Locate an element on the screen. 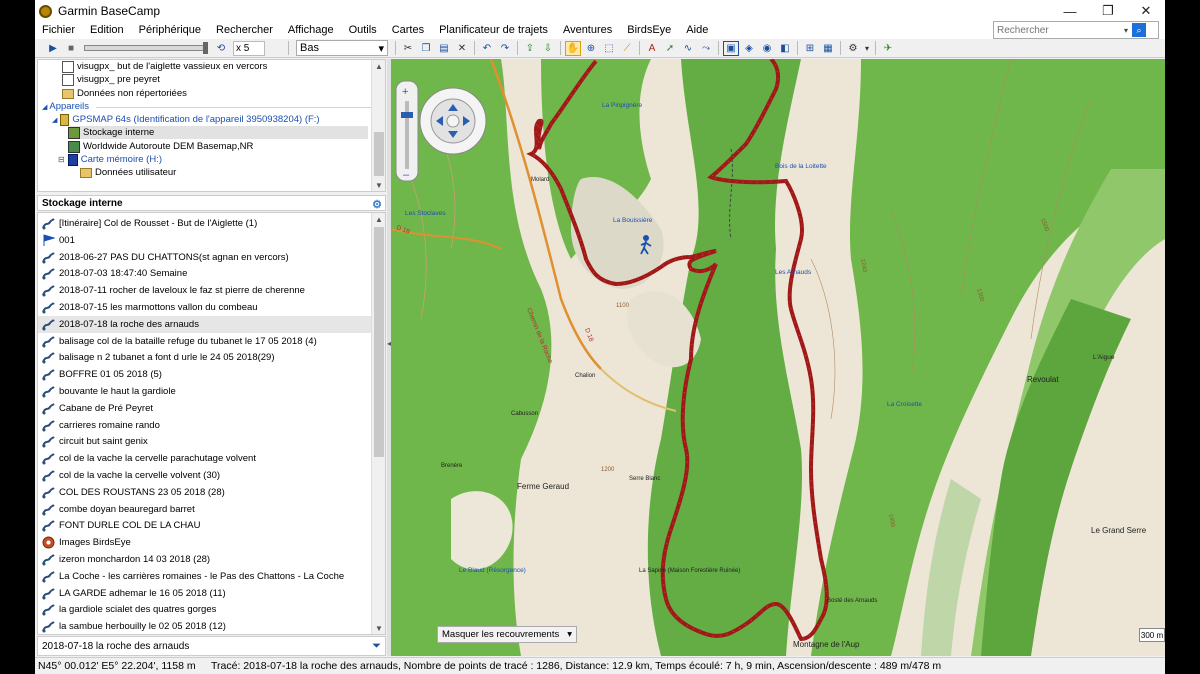  list-item: combe doyan beauregard barret is located at coordinates (205, 509).